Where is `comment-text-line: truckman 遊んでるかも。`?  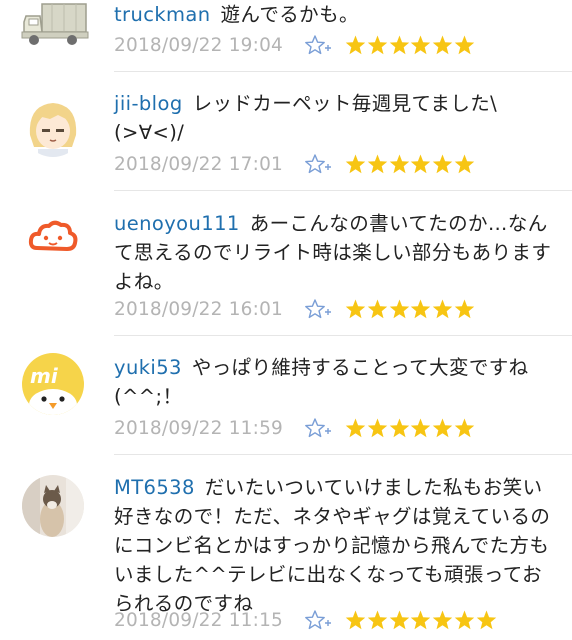 comment-text-line: truckman 遊んでるかも。 is located at coordinates (334, 14).